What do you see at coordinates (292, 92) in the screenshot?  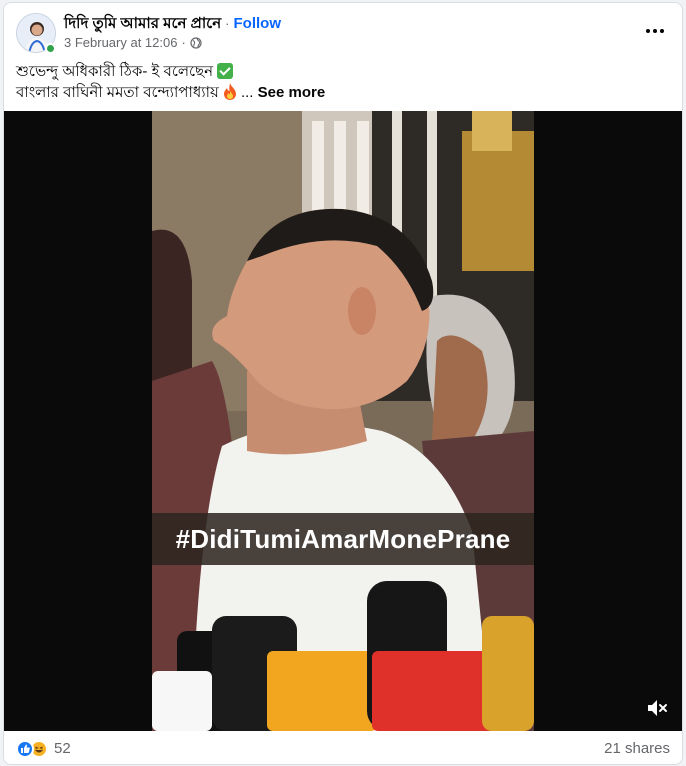 I see `see-more-link: See more` at bounding box center [292, 92].